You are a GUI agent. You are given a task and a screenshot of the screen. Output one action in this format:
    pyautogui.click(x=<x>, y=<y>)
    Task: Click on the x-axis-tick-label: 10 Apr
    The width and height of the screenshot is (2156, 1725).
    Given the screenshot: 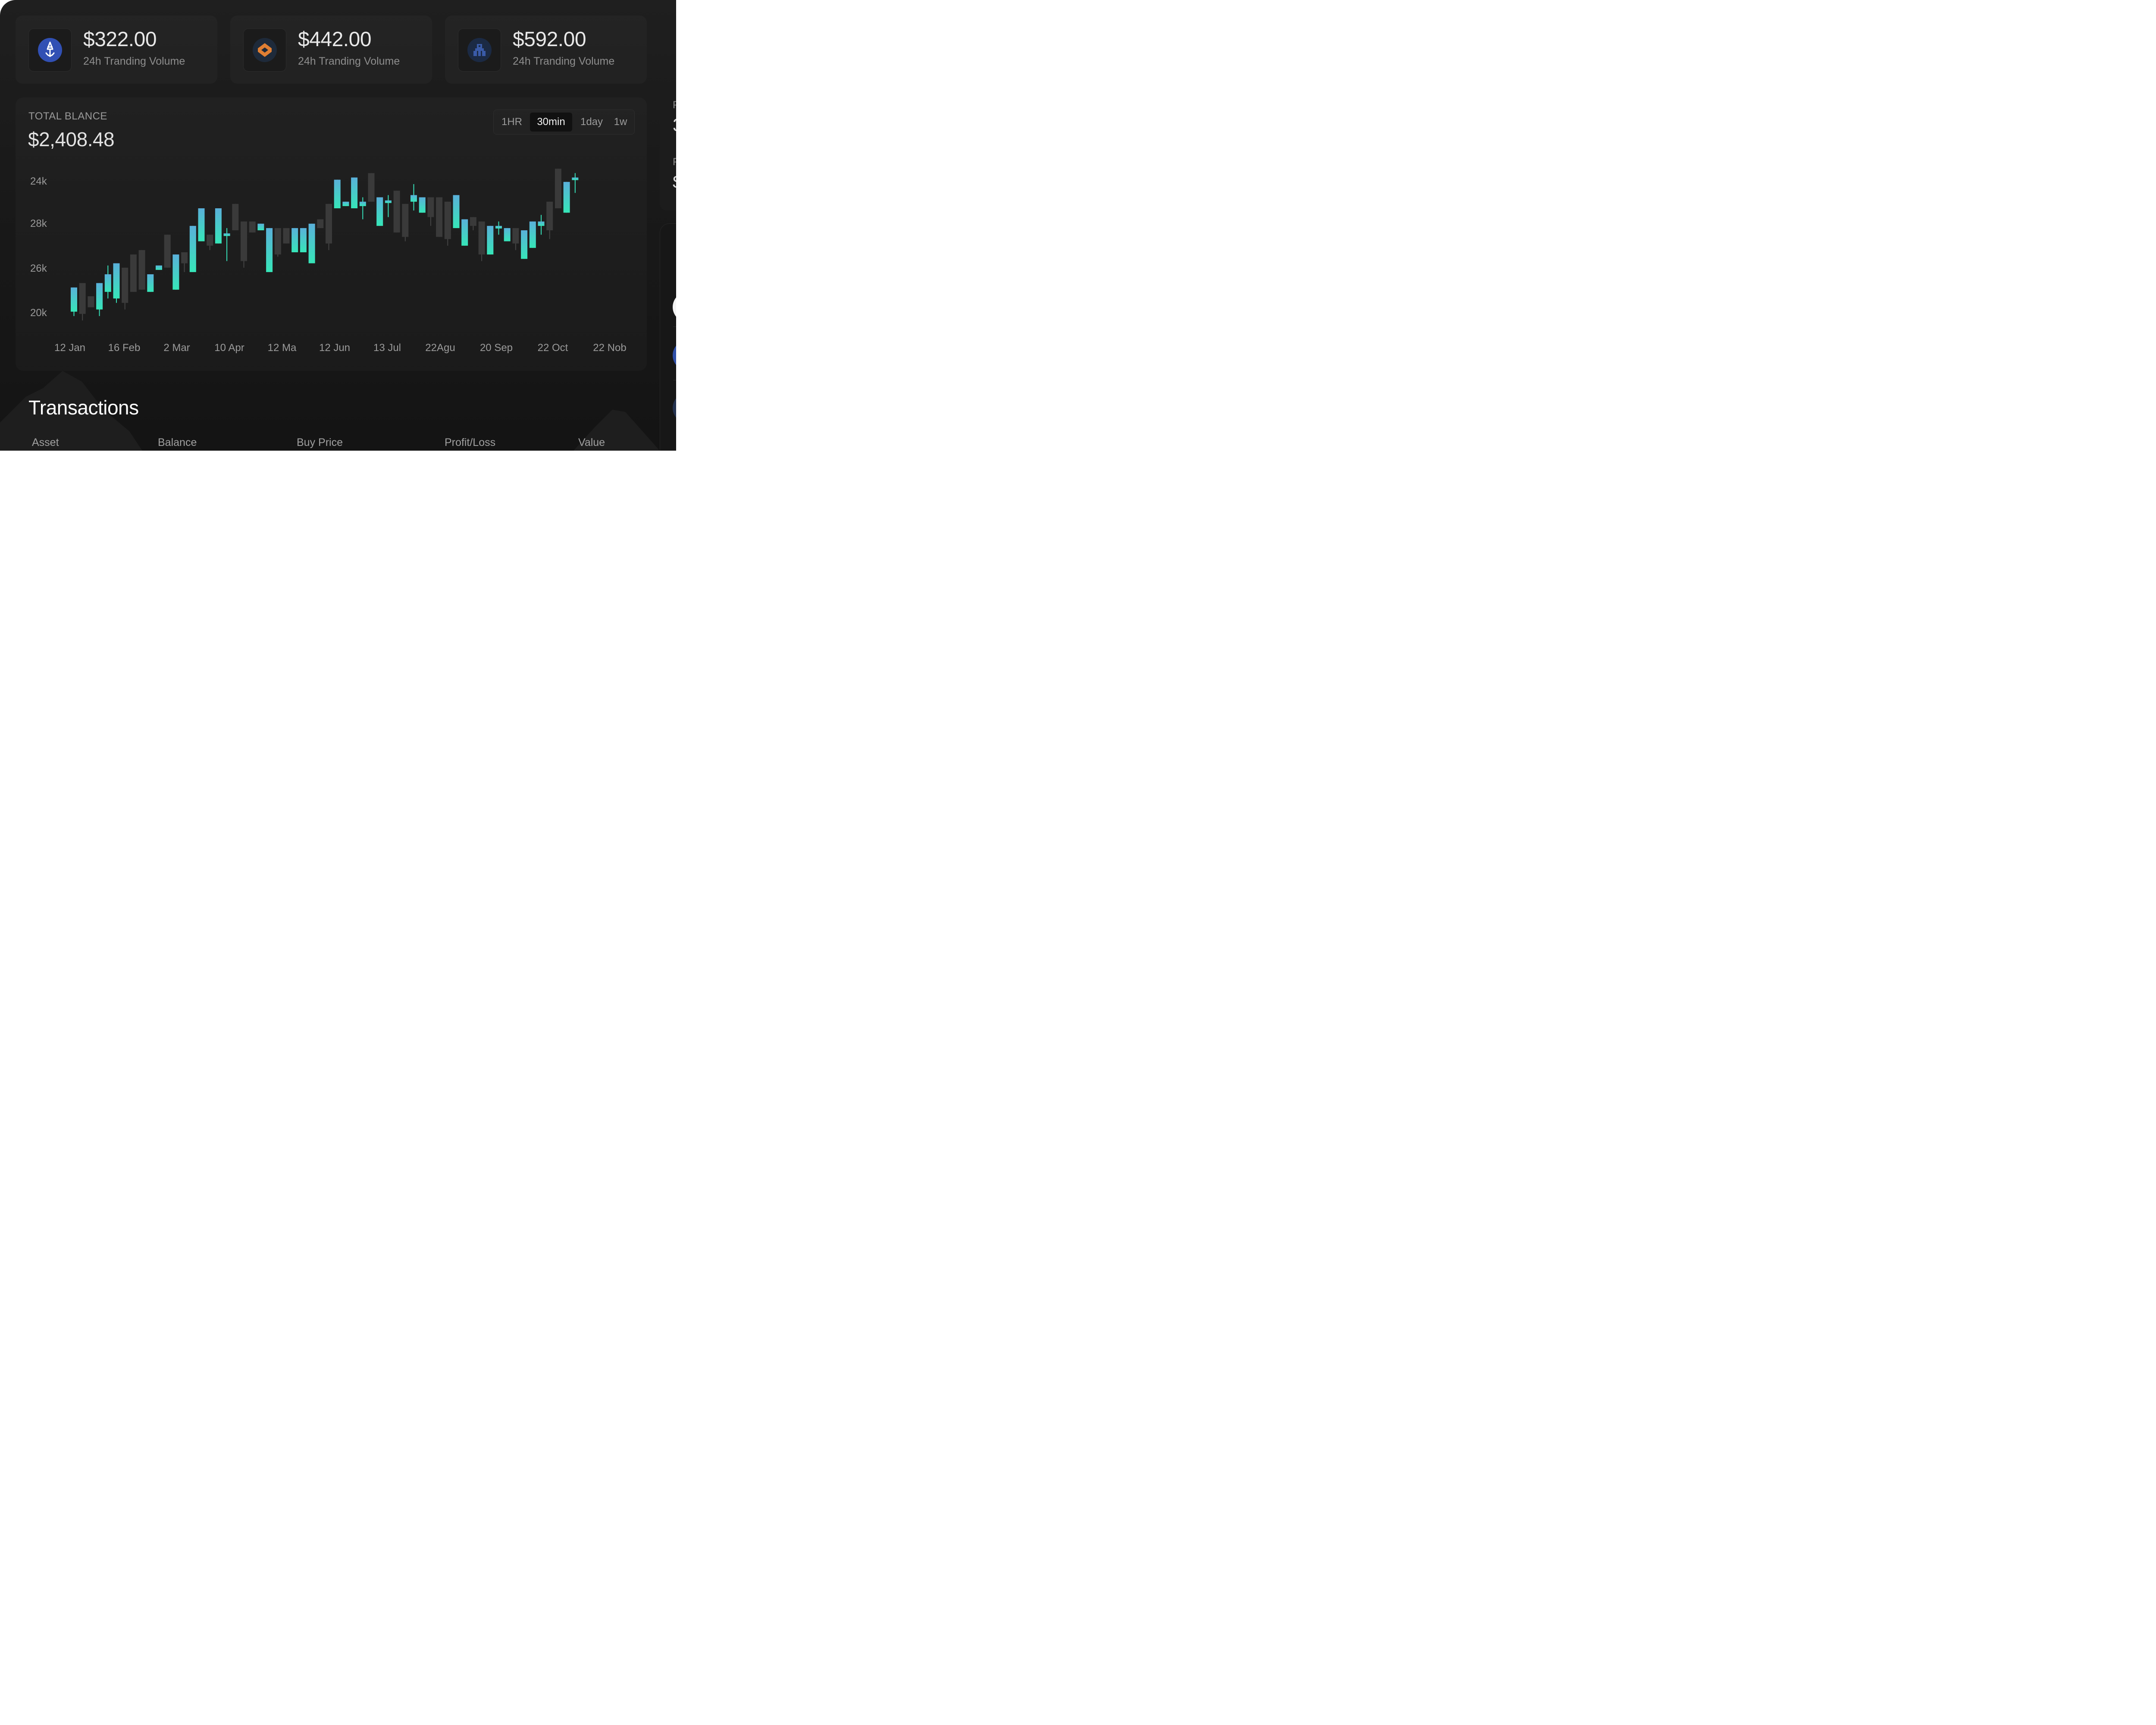 What is the action you would take?
    pyautogui.click(x=229, y=348)
    